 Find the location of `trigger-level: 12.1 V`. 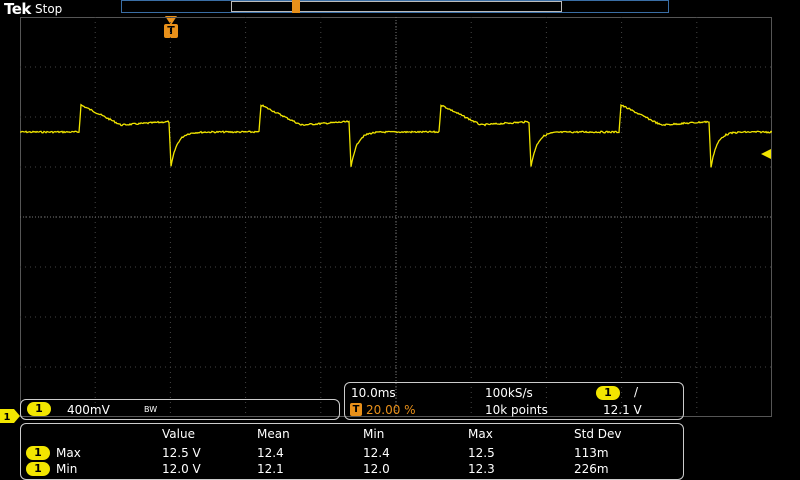

trigger-level: 12.1 V is located at coordinates (622, 410).